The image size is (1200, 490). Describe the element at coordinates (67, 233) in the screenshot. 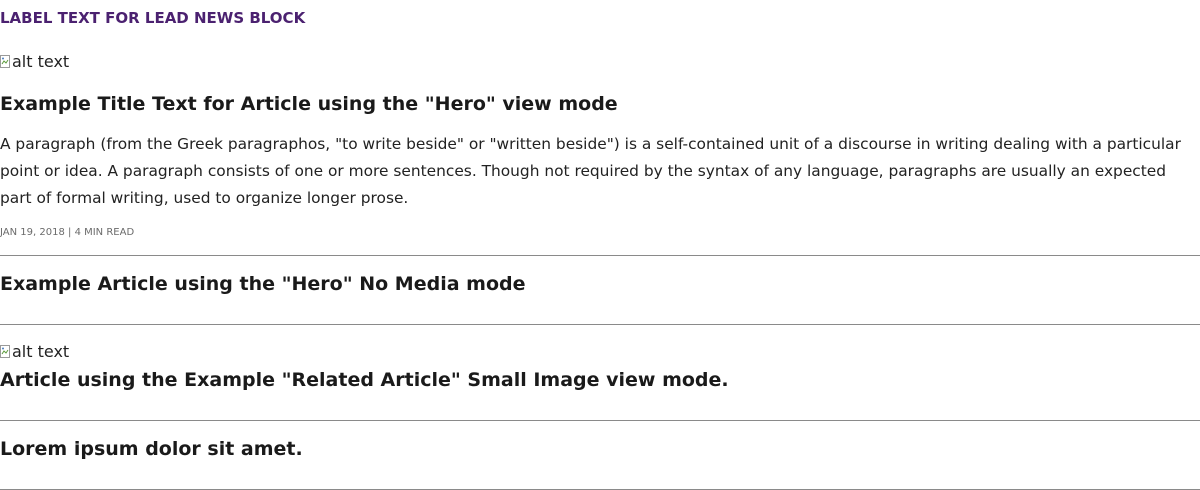

I see `hero-article-meta: JAN 19, 2018 | 4 MIN READ` at that location.